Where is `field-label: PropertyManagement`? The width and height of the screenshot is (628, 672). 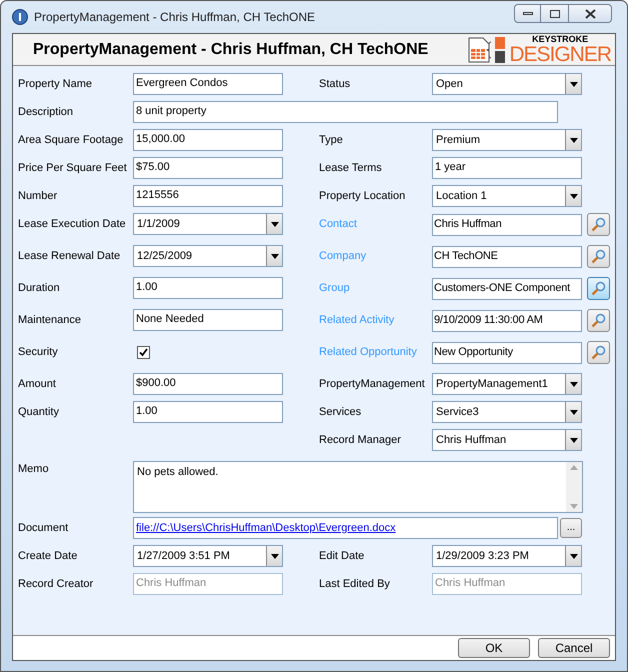 field-label: PropertyManagement is located at coordinates (372, 384).